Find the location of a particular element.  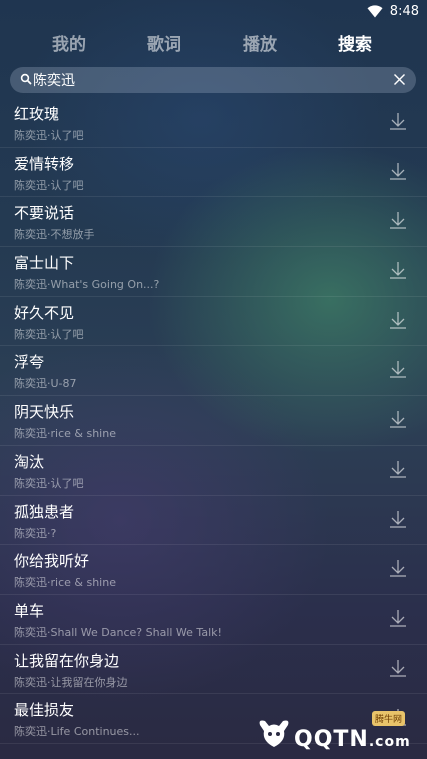

wifi-icon is located at coordinates (375, 11).